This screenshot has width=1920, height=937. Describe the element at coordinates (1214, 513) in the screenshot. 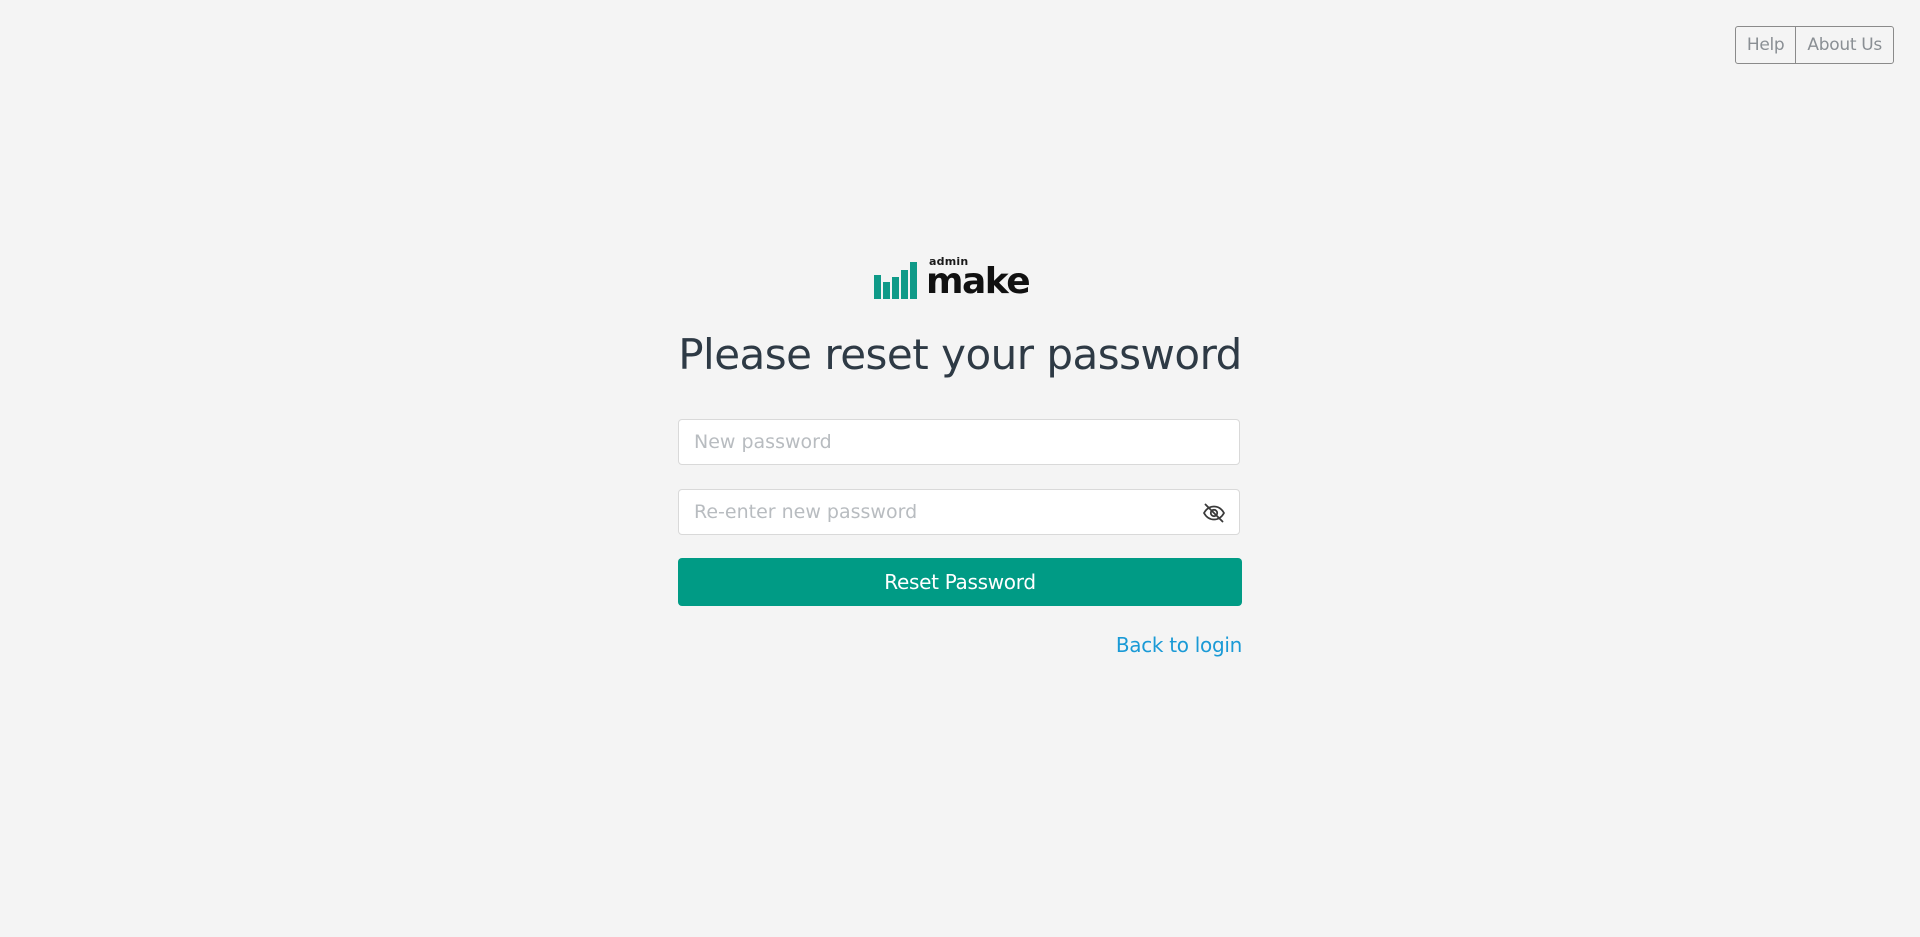

I see `eye-off-icon` at that location.